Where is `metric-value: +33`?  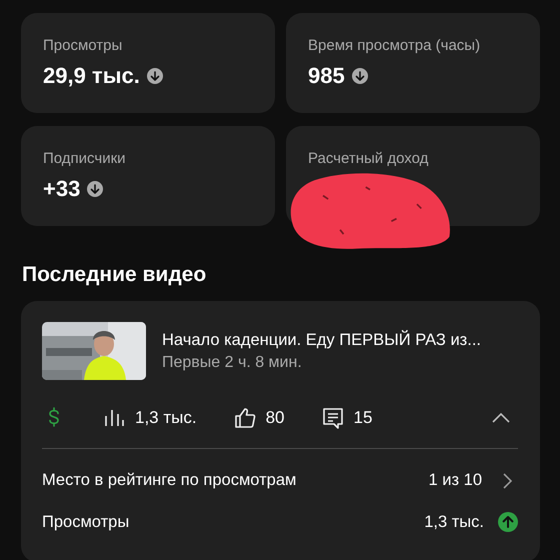
metric-value: +33 is located at coordinates (61, 189).